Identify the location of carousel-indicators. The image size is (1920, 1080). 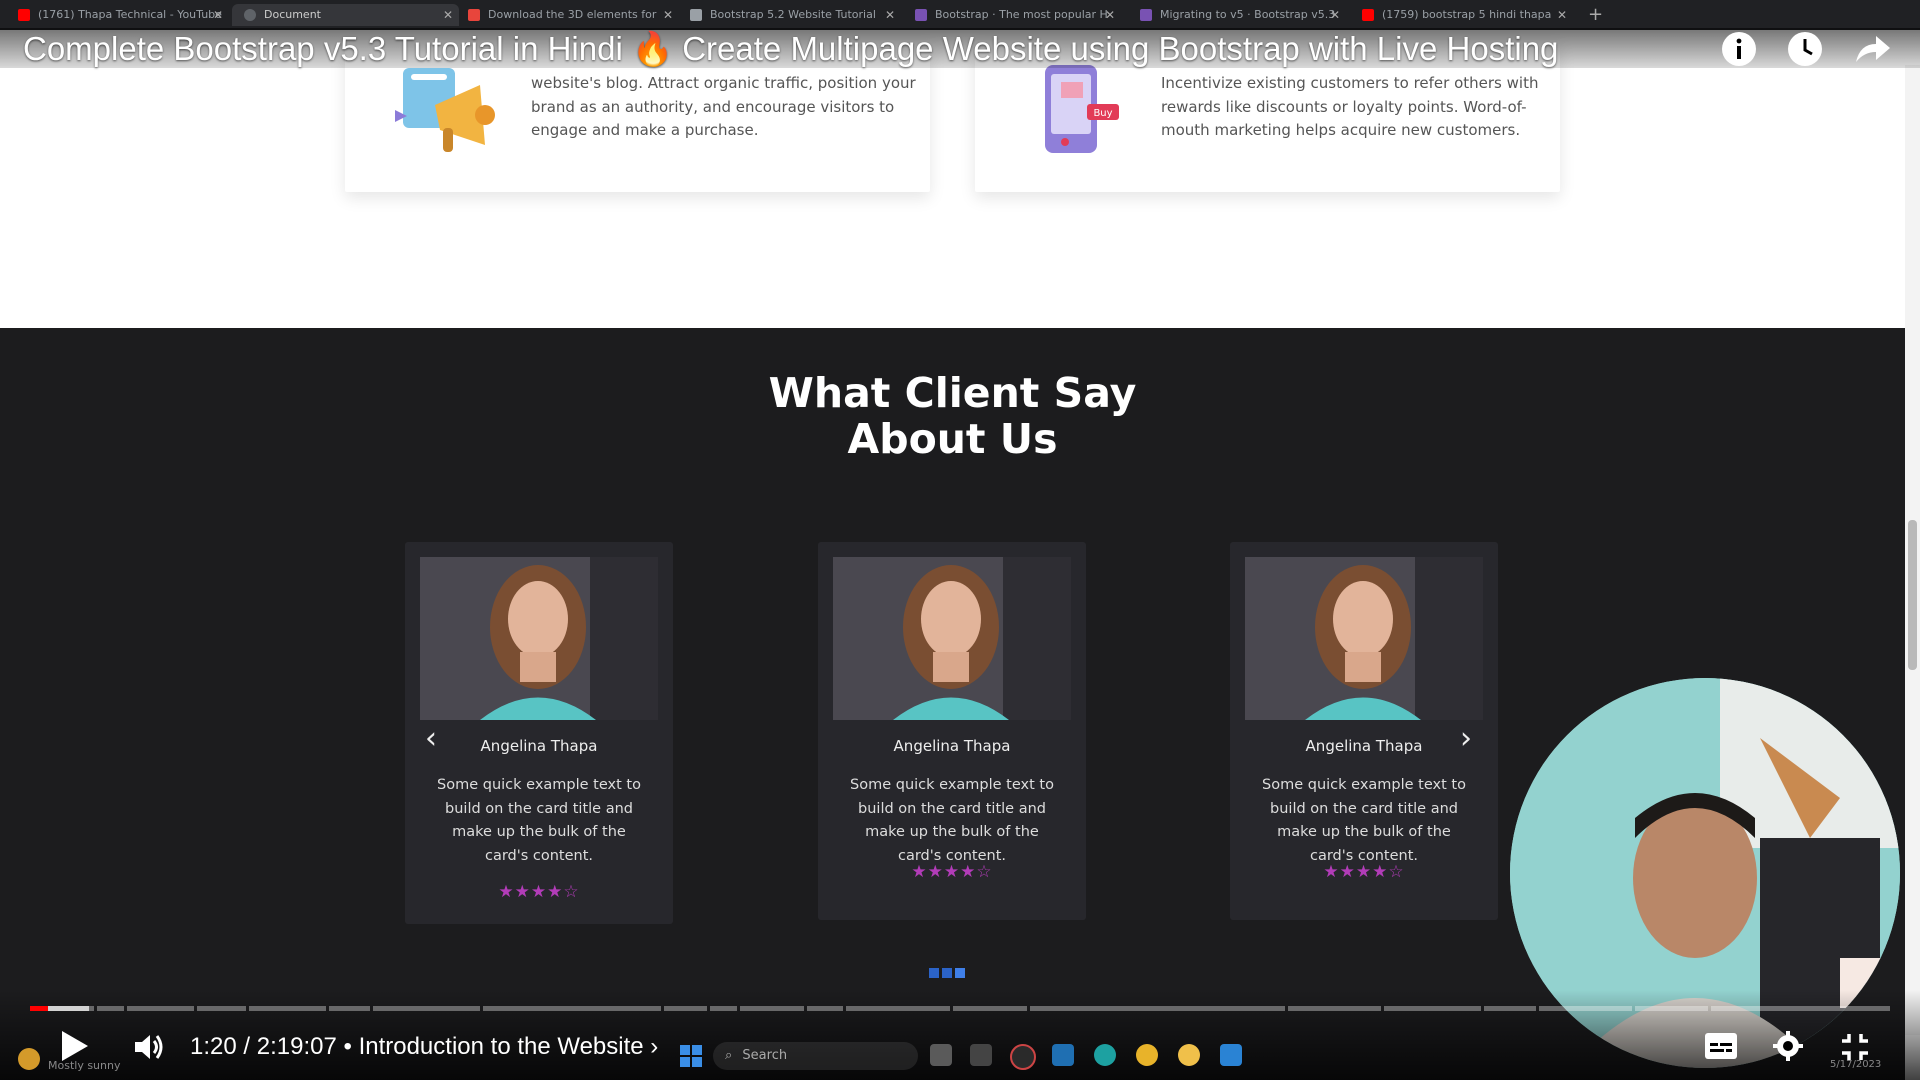
(947, 973).